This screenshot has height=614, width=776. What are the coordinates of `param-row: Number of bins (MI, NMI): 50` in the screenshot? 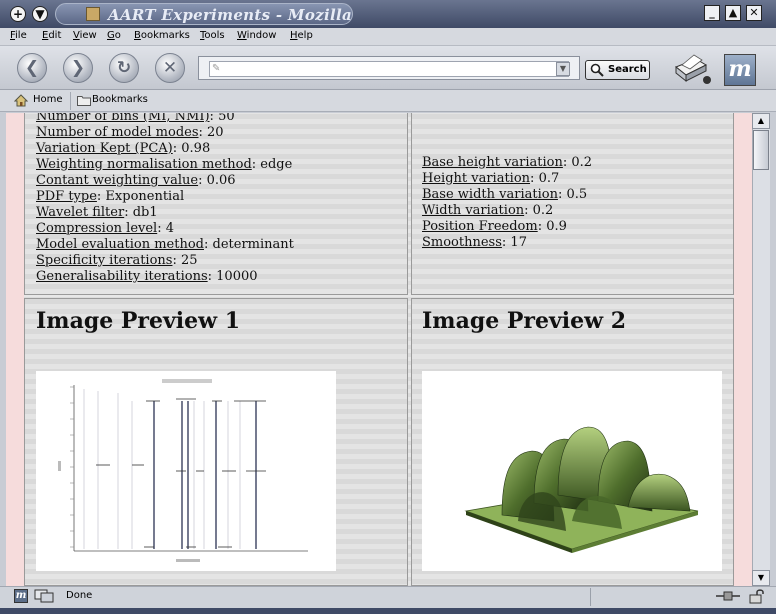 It's located at (135, 118).